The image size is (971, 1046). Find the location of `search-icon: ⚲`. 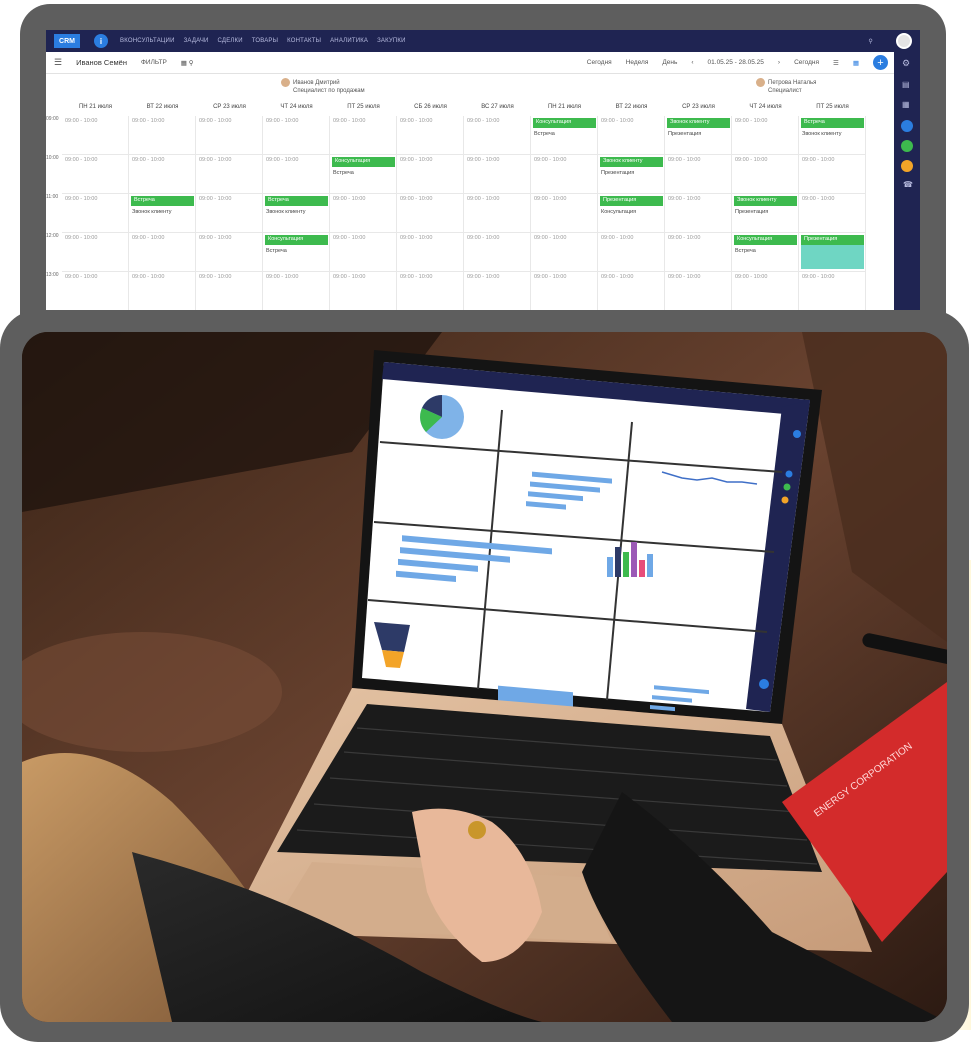

search-icon: ⚲ is located at coordinates (870, 41).